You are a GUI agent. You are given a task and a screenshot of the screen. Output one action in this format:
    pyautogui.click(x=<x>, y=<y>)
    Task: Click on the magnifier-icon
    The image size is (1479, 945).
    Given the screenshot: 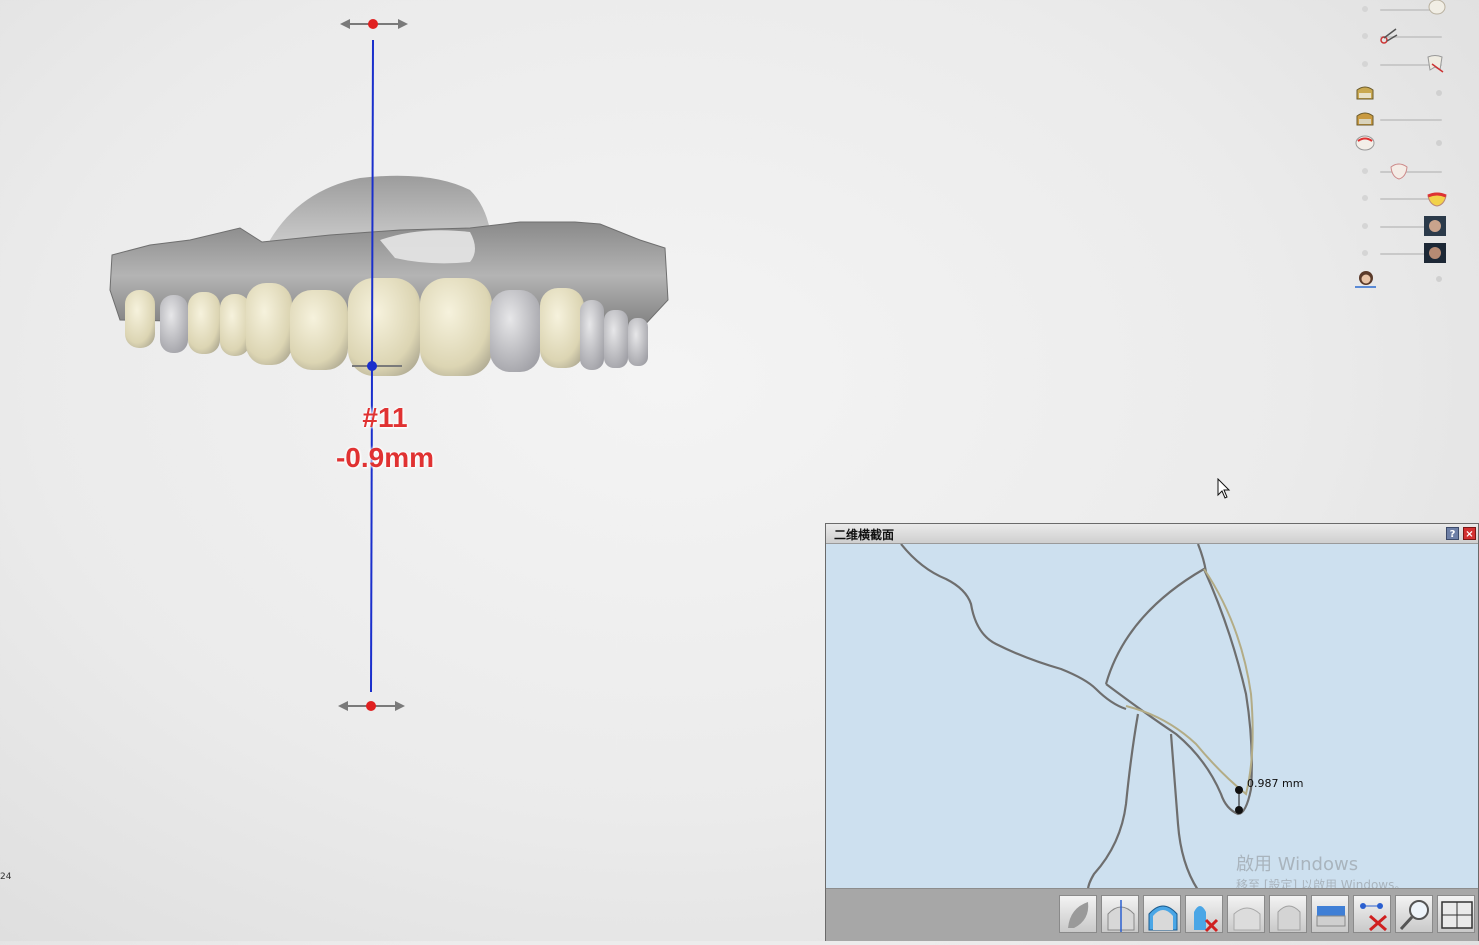 What is the action you would take?
    pyautogui.click(x=1414, y=915)
    